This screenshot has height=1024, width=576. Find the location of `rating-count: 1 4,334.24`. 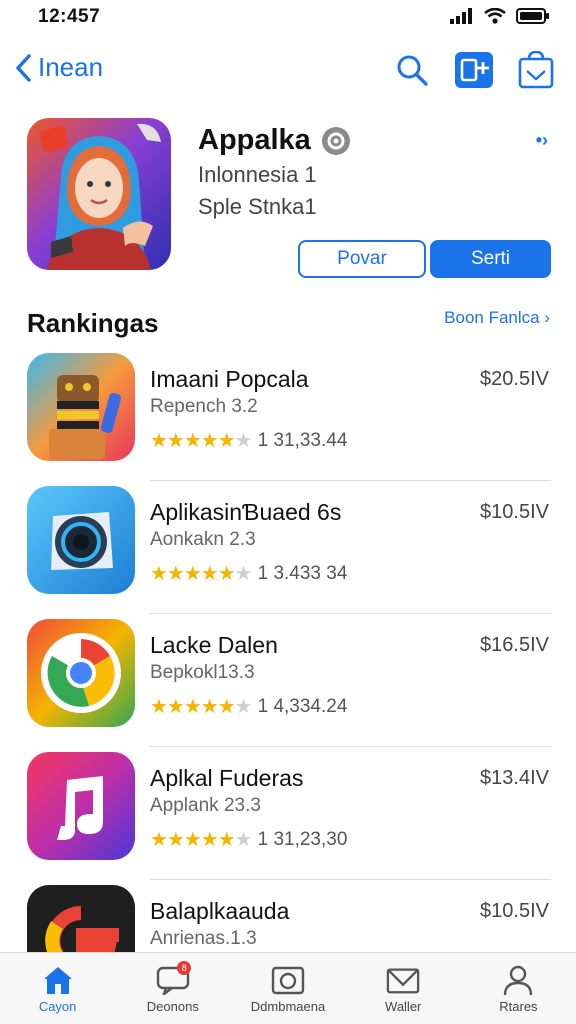

rating-count: 1 4,334.24 is located at coordinates (302, 706).